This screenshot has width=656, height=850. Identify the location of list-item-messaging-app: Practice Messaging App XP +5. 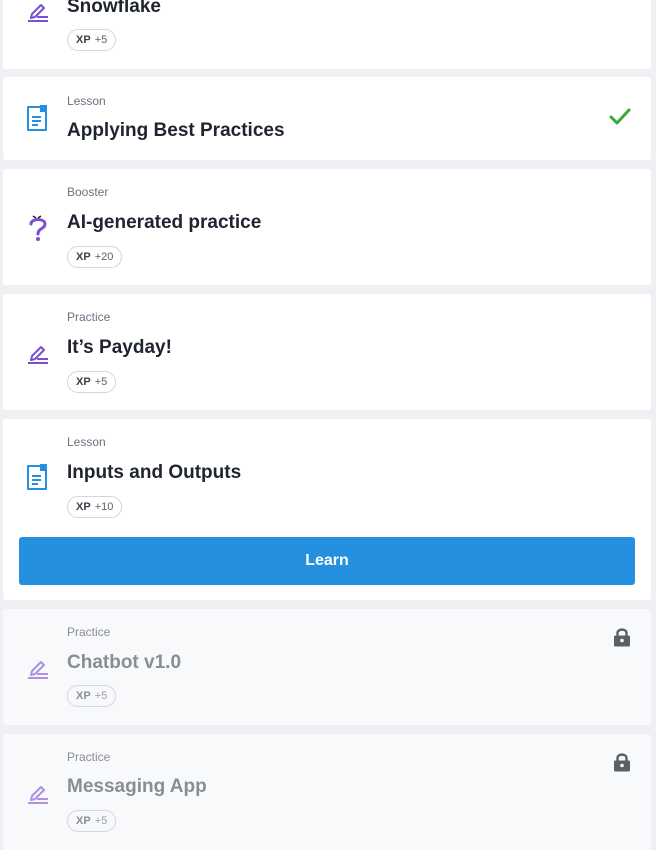
(327, 792).